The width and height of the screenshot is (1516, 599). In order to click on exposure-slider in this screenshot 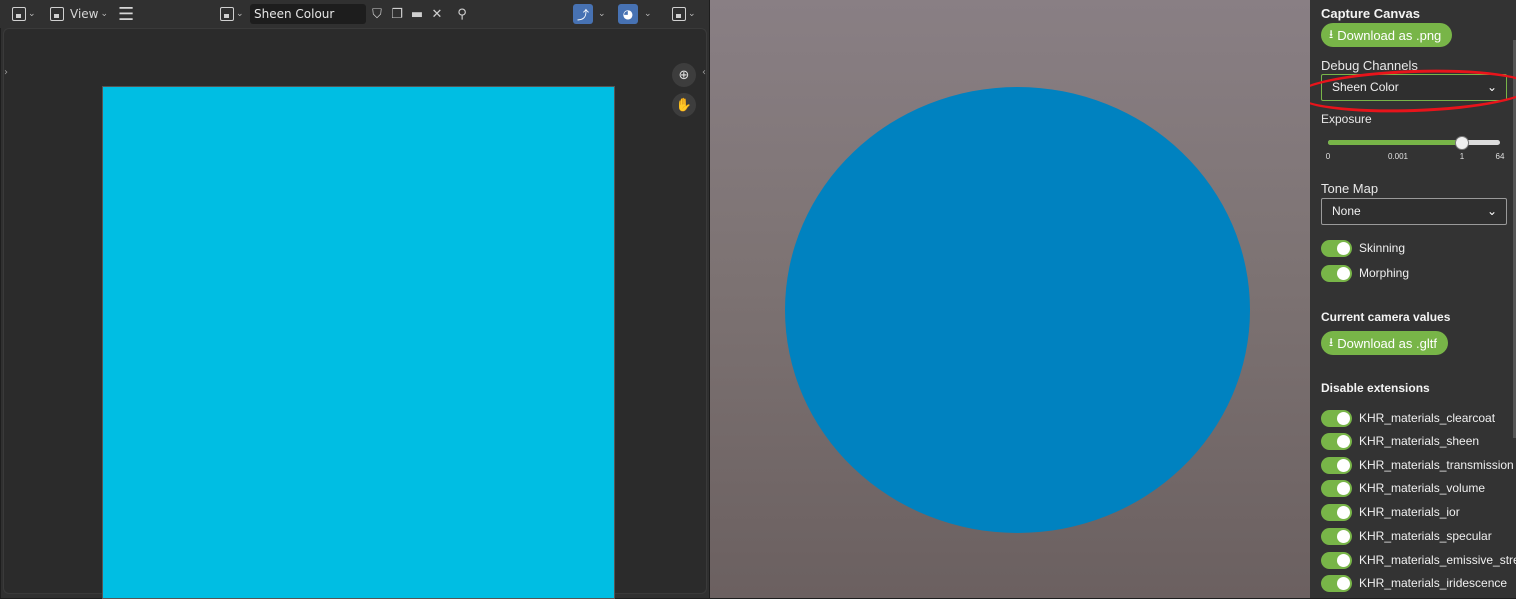, I will do `click(1414, 143)`.